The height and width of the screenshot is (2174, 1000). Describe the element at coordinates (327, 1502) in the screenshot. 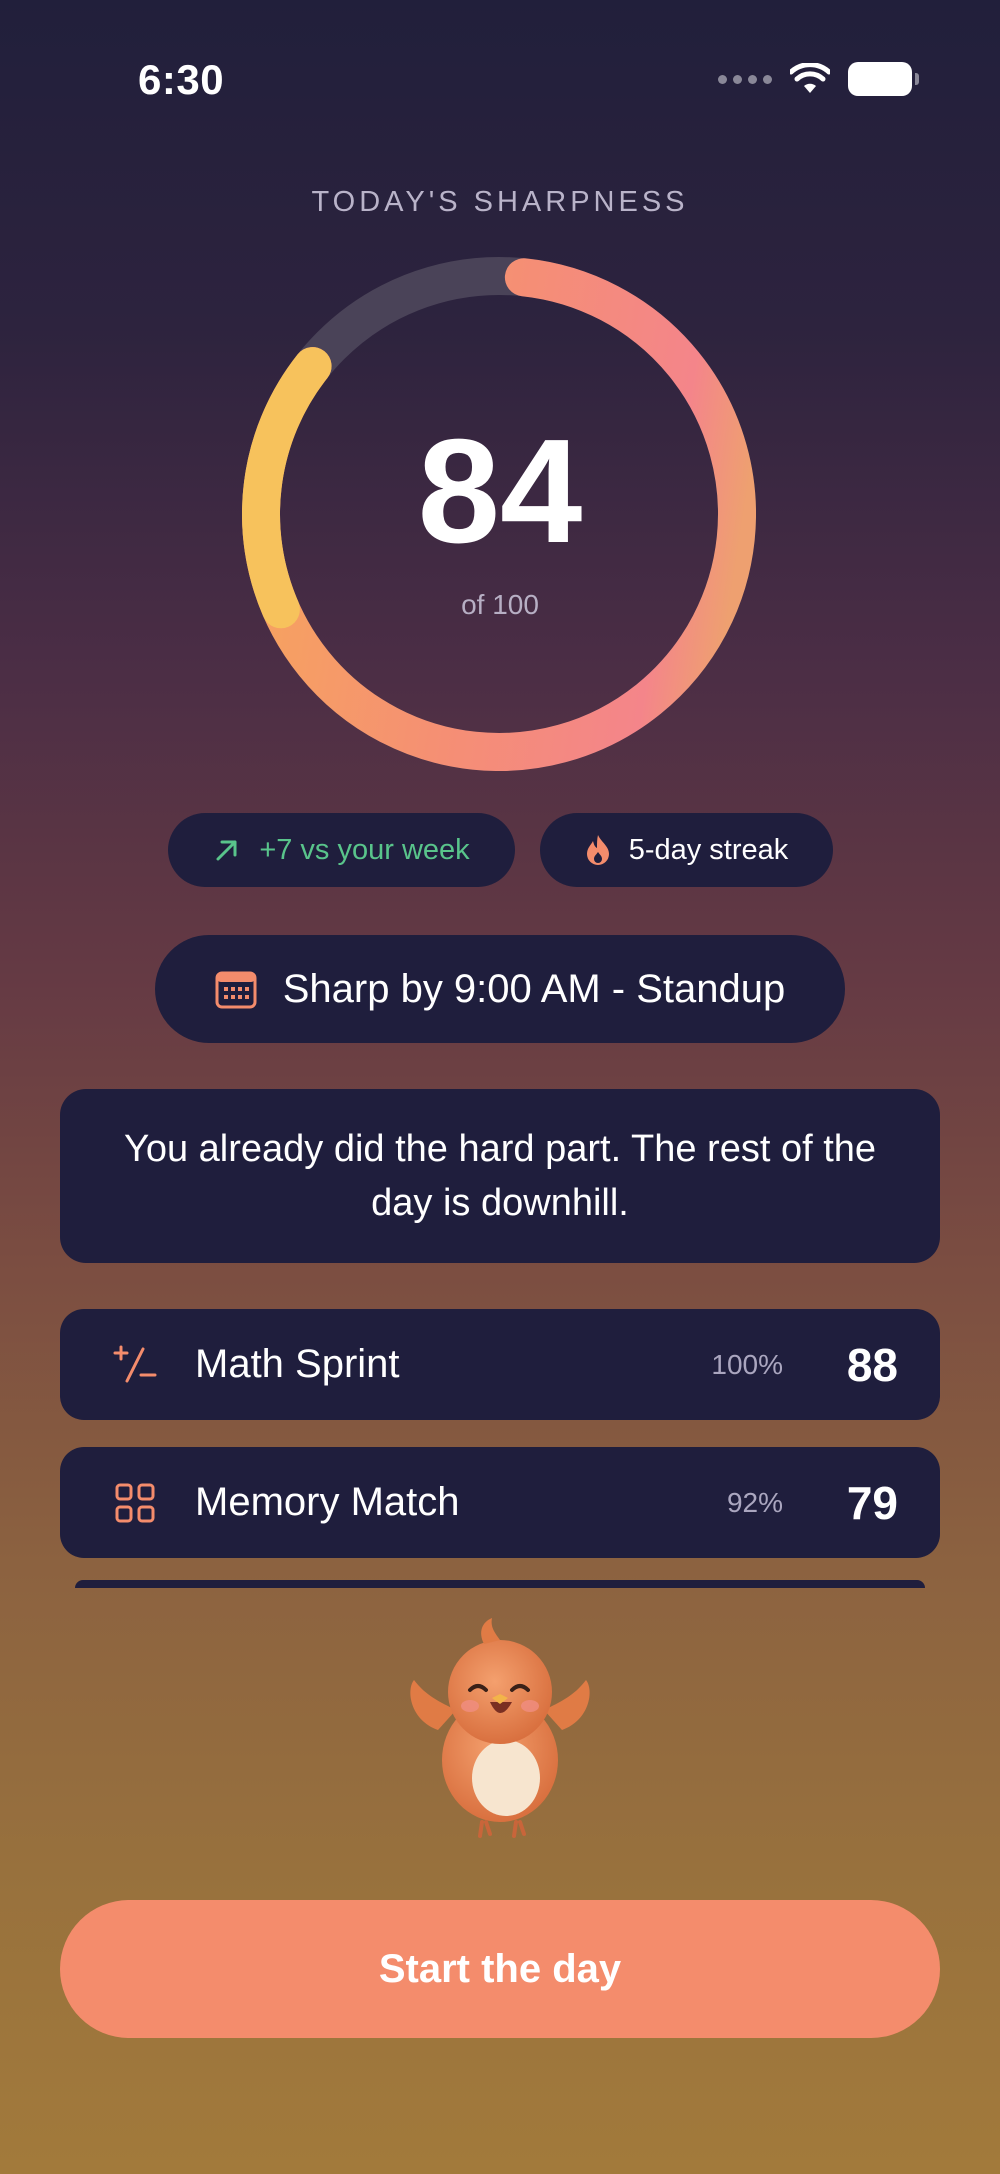

I see `game-name: Memory Match` at that location.